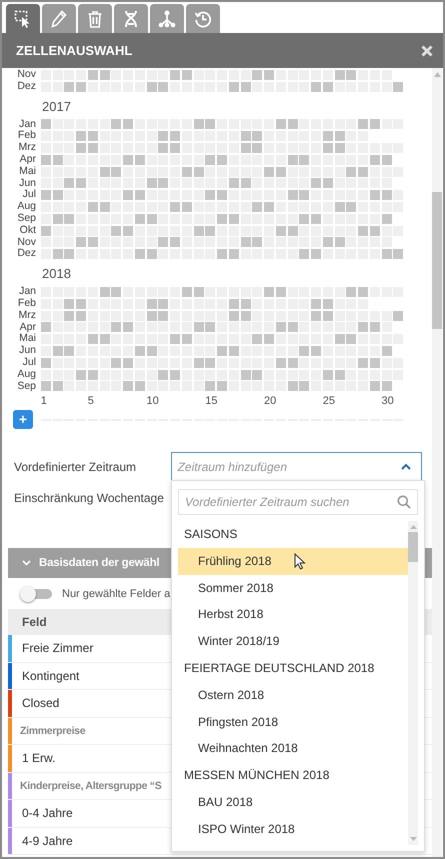 This screenshot has height=859, width=445. What do you see at coordinates (57, 649) in the screenshot?
I see `table-cell-text: Freie Zimmer` at bounding box center [57, 649].